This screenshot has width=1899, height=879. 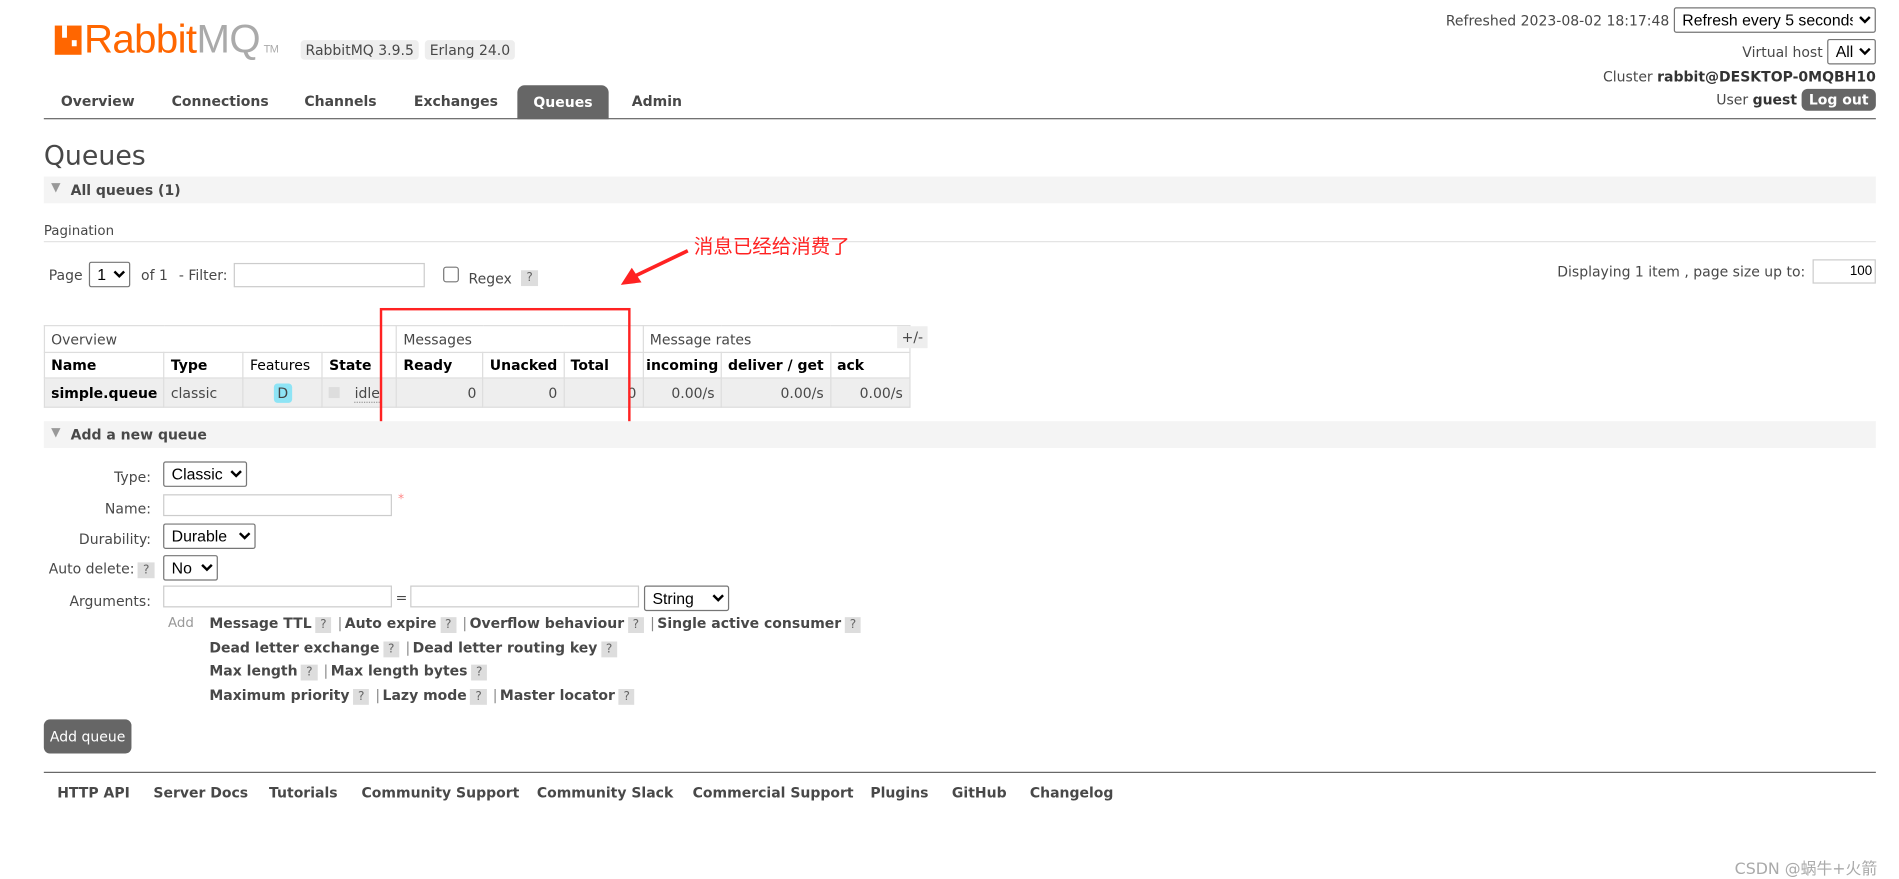 I want to click on tab-admin: Admin, so click(x=657, y=101).